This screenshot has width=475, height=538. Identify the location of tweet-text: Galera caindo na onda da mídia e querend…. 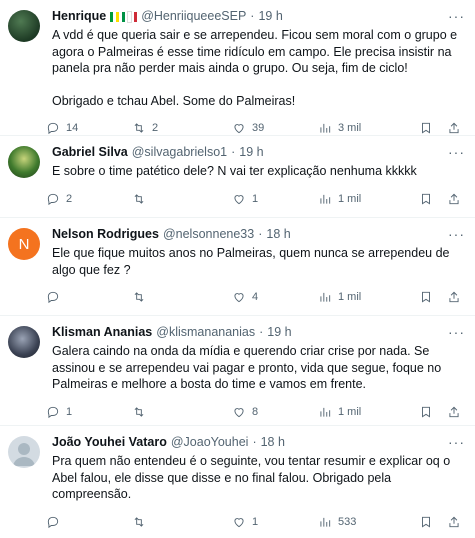
(258, 368).